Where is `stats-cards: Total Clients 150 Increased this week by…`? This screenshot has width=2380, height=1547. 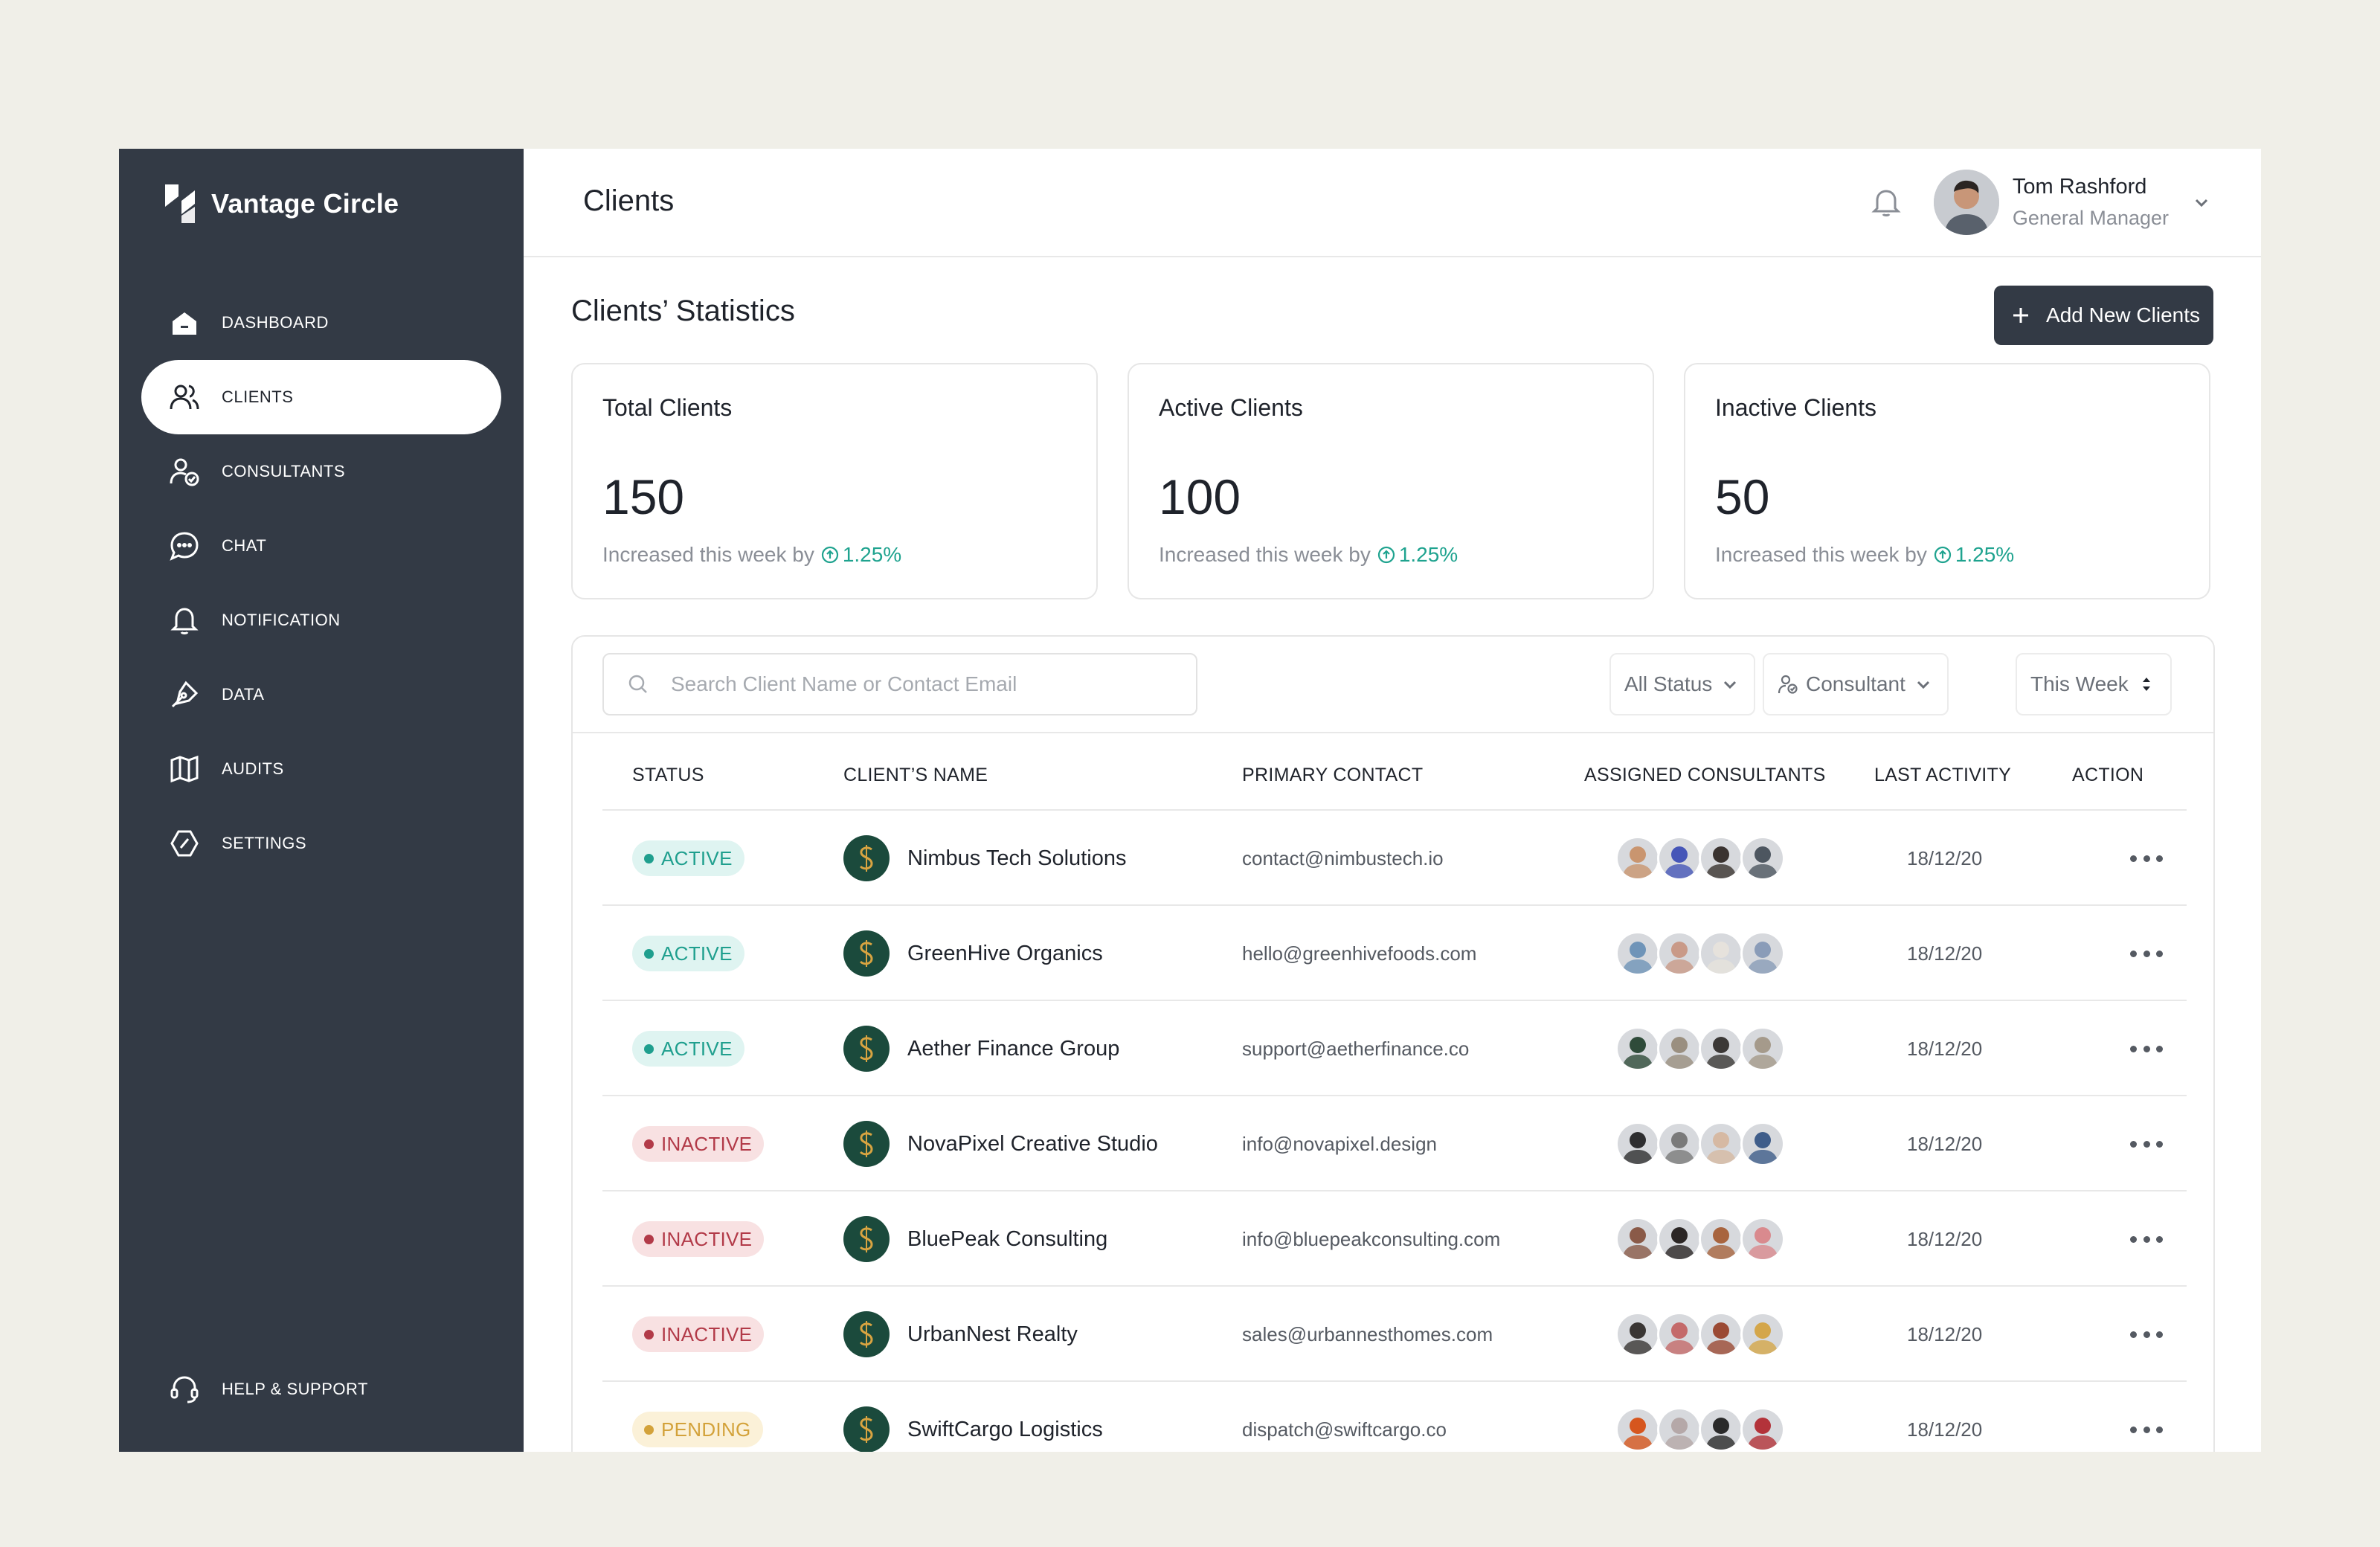
stats-cards: Total Clients 150 Increased this week by… is located at coordinates (1391, 481).